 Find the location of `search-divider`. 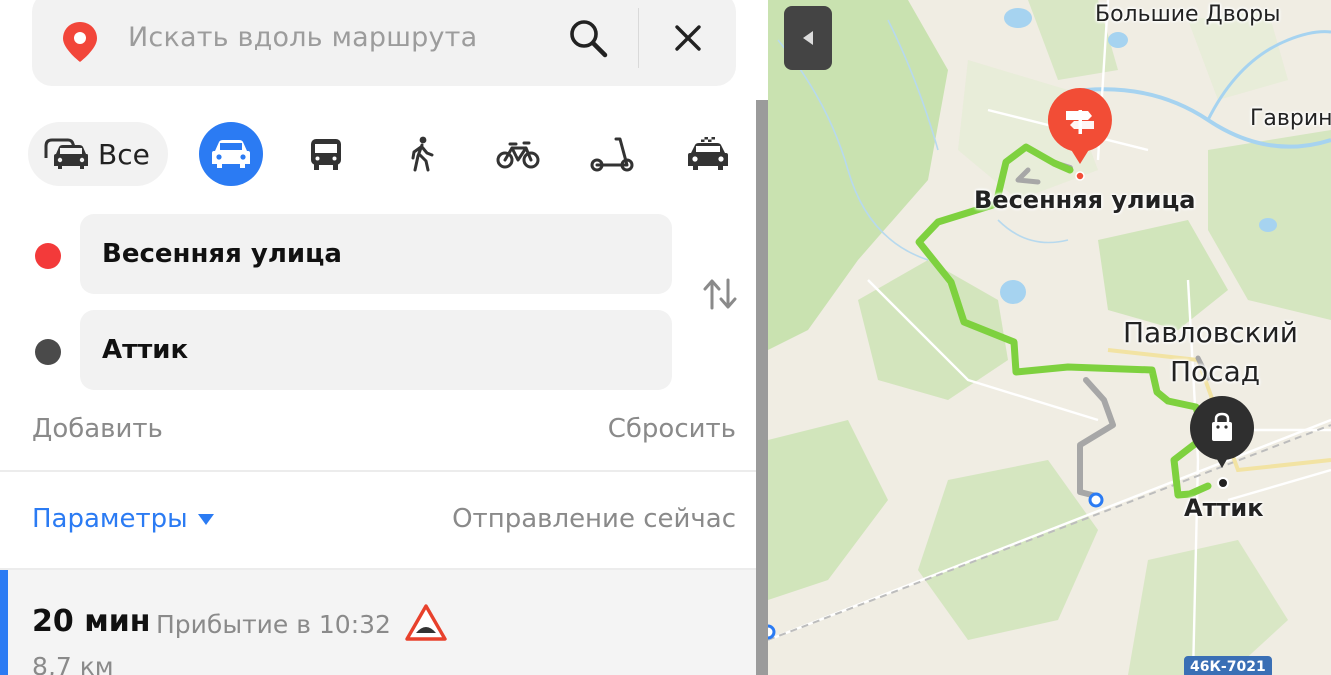

search-divider is located at coordinates (638, 38).